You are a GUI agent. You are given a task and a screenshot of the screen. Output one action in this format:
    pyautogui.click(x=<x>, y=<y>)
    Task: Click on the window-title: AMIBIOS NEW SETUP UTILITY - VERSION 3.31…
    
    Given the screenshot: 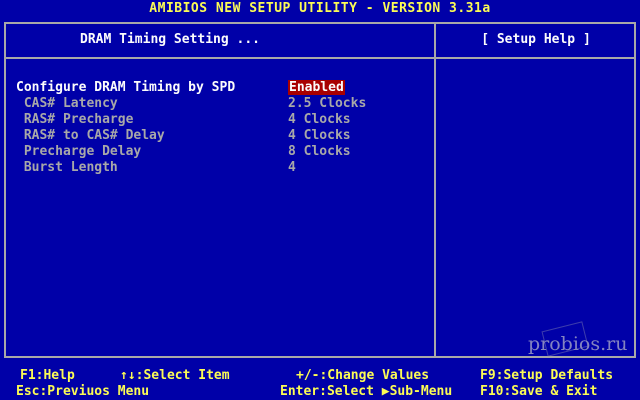 What is the action you would take?
    pyautogui.click(x=320, y=8)
    